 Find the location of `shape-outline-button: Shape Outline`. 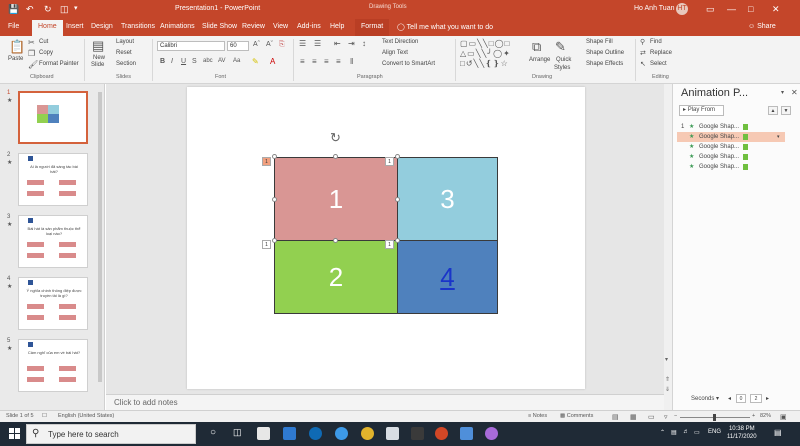

shape-outline-button: Shape Outline is located at coordinates (605, 53).